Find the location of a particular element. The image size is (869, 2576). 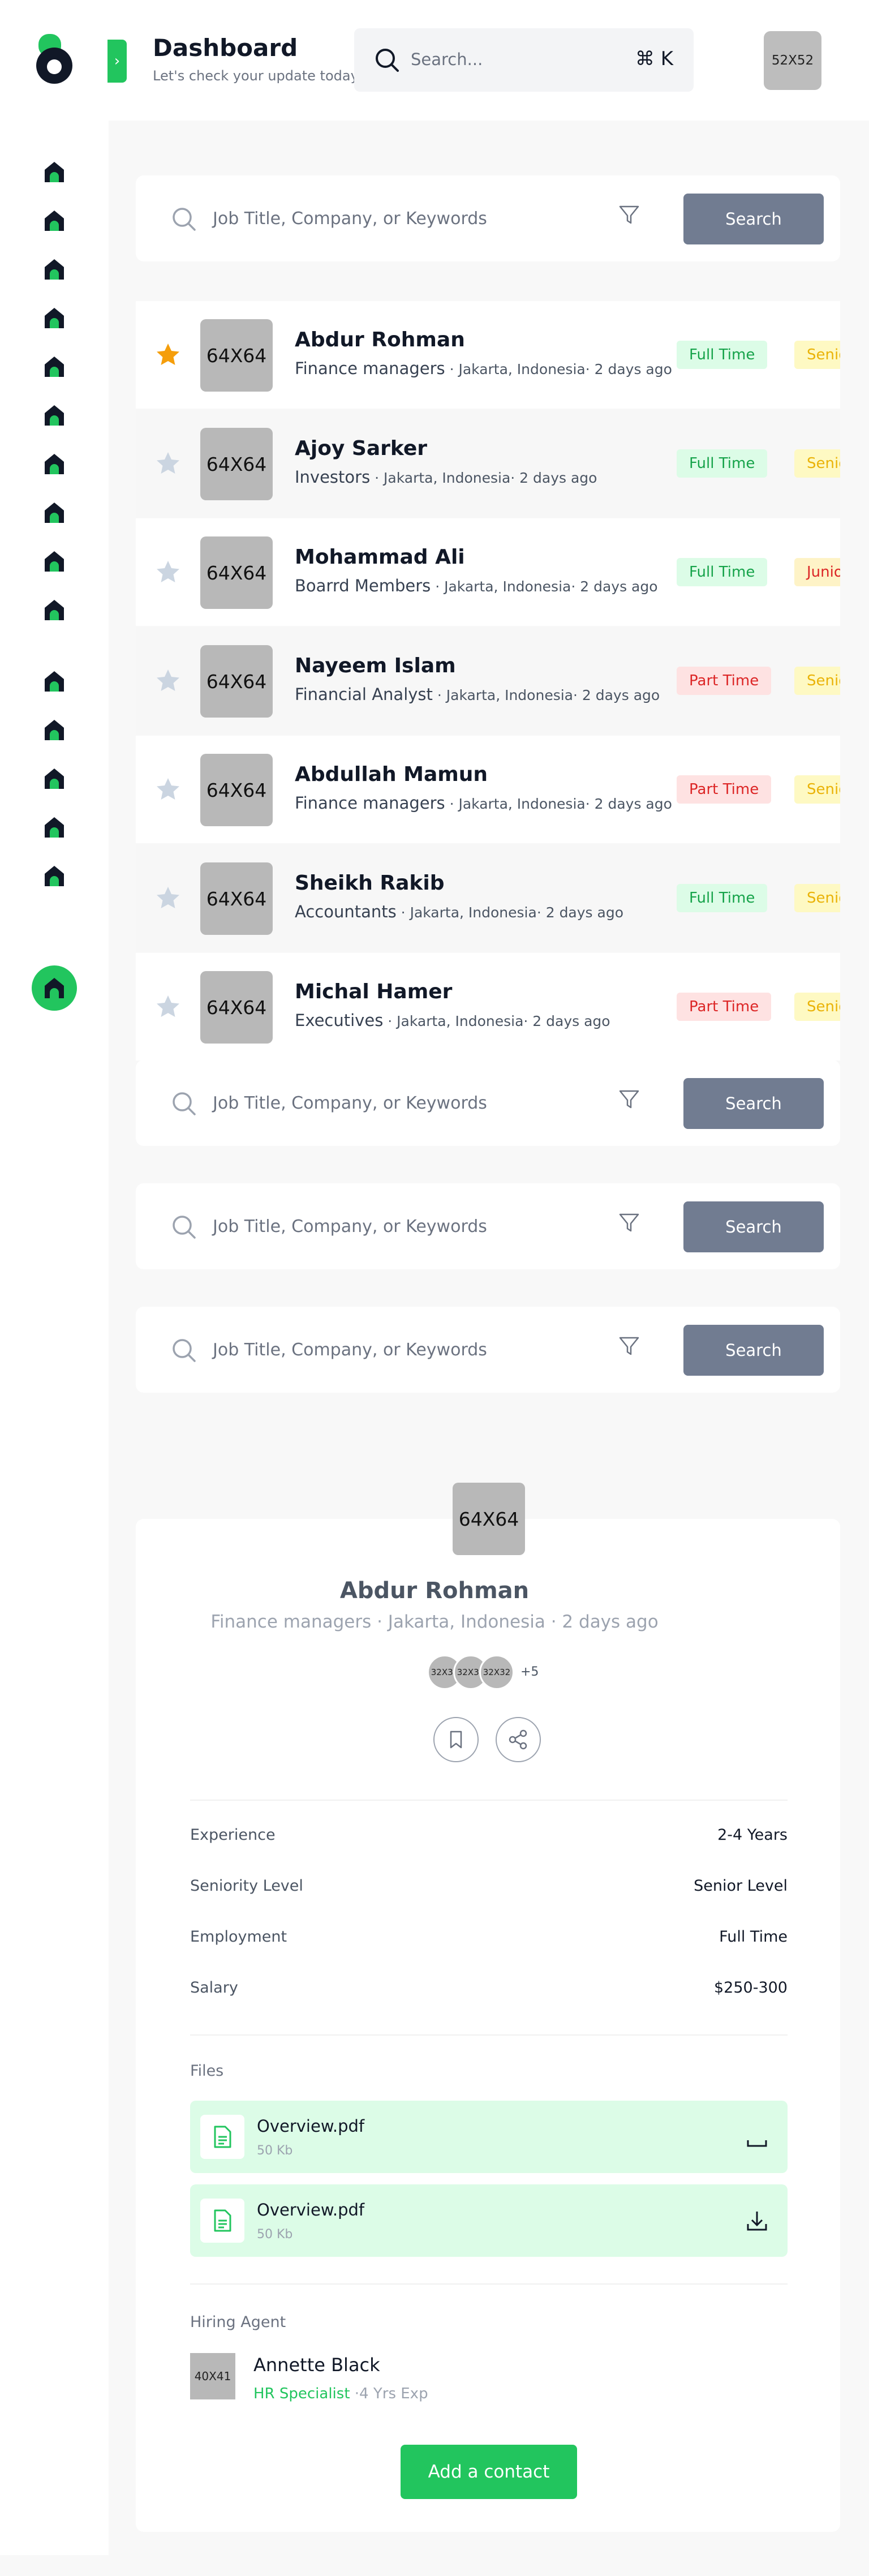

global-search-input: Search... ⌘ K is located at coordinates (524, 60).